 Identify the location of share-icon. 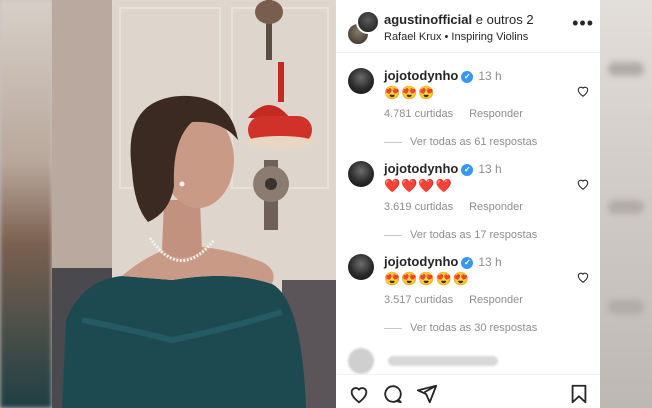
(427, 394).